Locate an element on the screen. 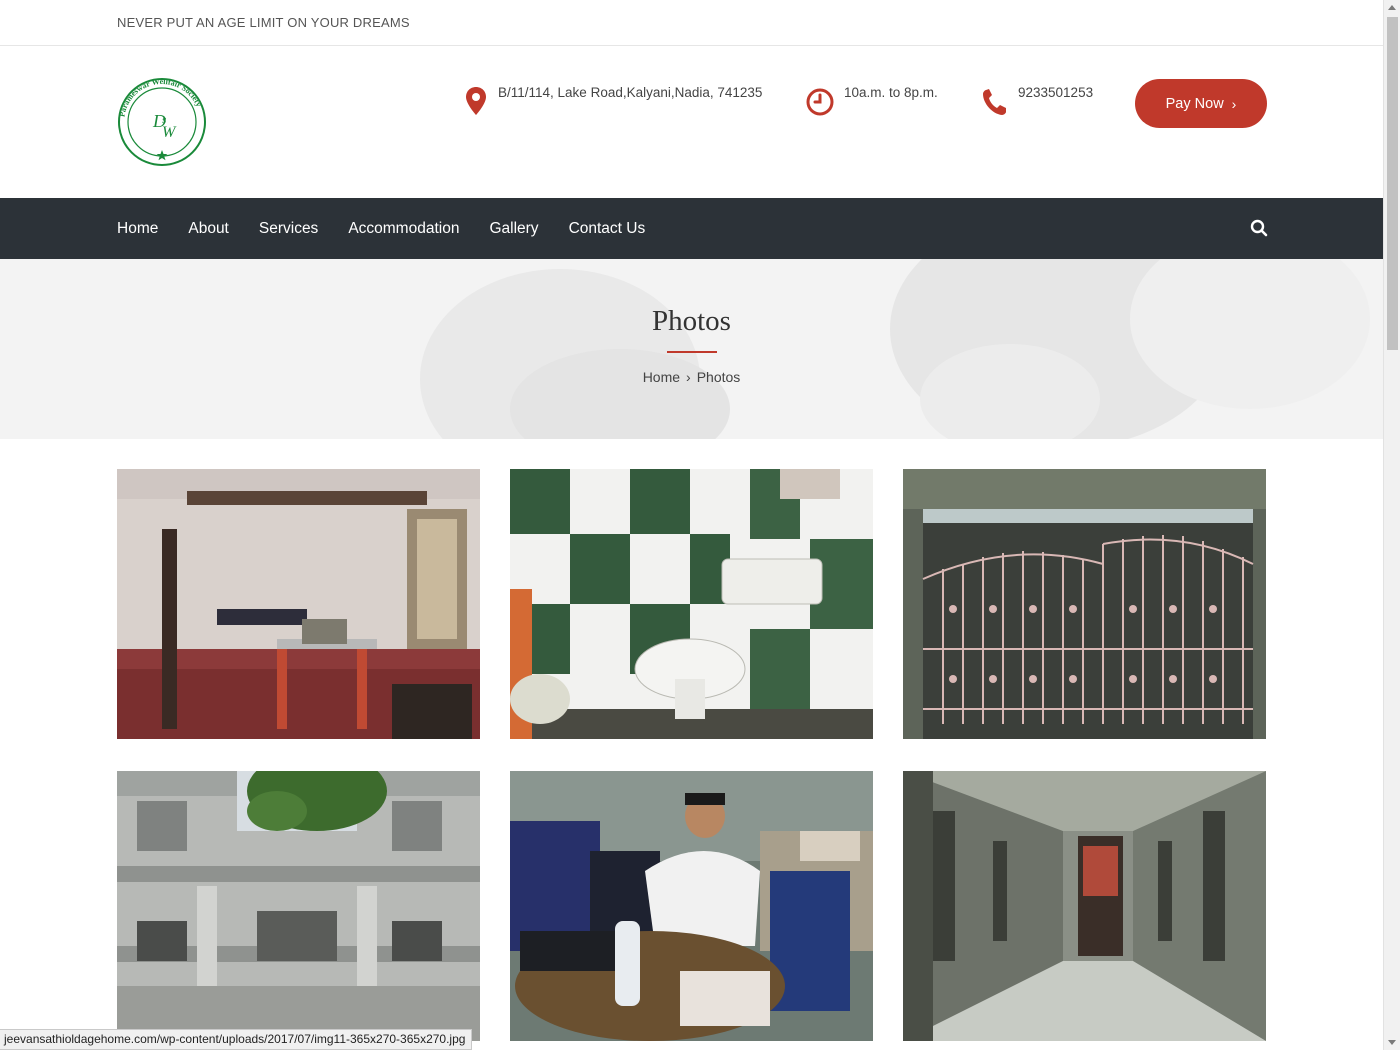  gallery-photo-gate is located at coordinates (1084, 604).